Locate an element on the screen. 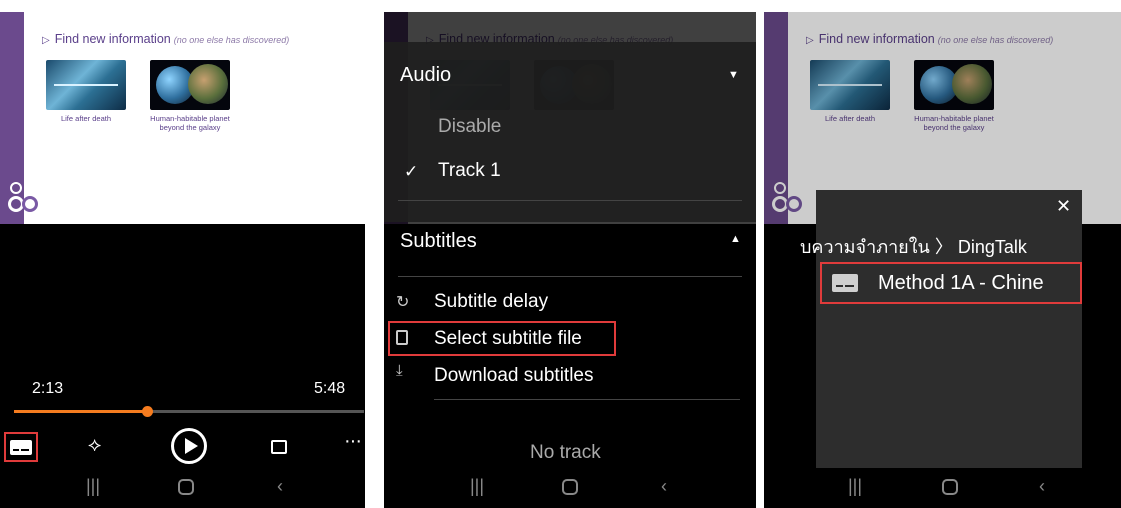  play-button is located at coordinates (189, 446).